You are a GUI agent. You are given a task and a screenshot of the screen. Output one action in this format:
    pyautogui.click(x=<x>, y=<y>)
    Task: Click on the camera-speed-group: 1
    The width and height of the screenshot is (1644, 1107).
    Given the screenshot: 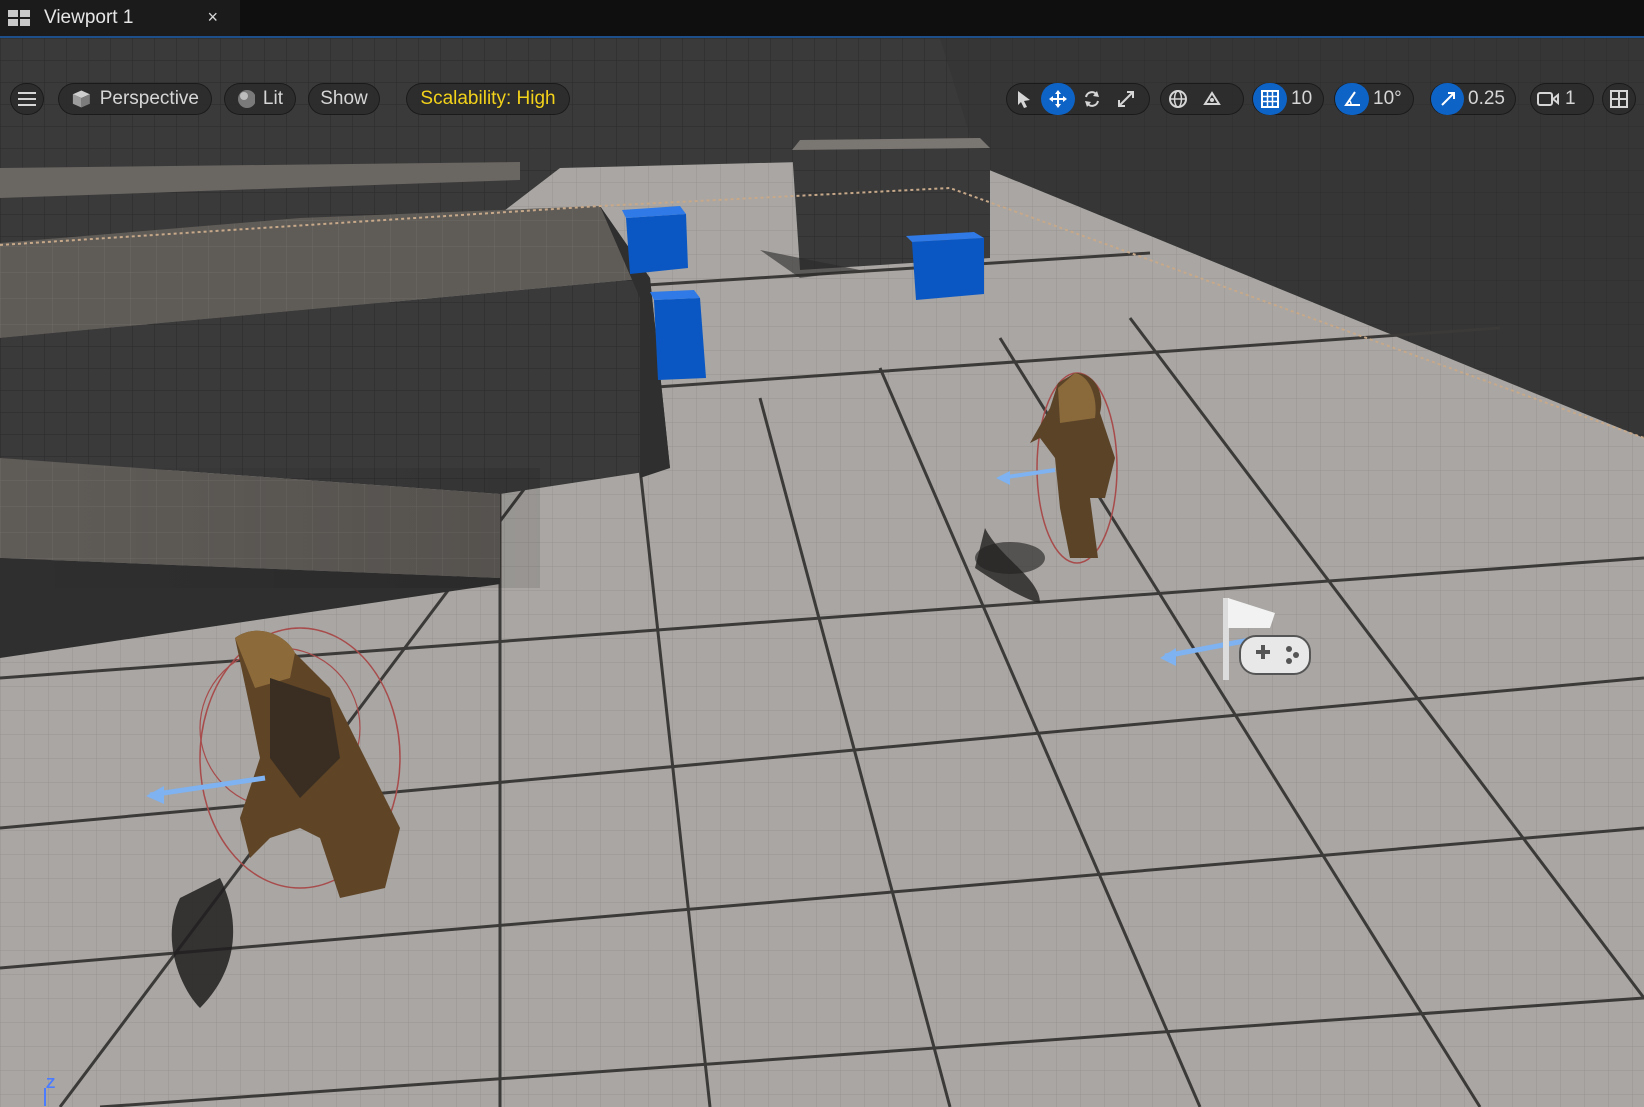 What is the action you would take?
    pyautogui.click(x=1562, y=99)
    